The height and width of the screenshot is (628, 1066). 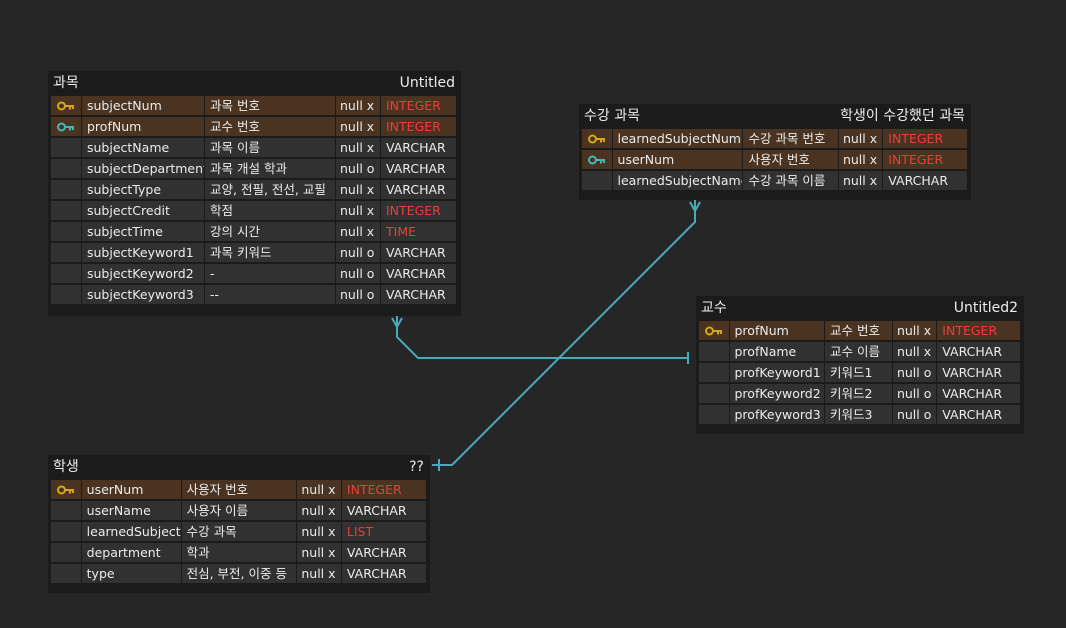 I want to click on table-row: learnedSubject 수강 과목 null x LIST, so click(x=239, y=531).